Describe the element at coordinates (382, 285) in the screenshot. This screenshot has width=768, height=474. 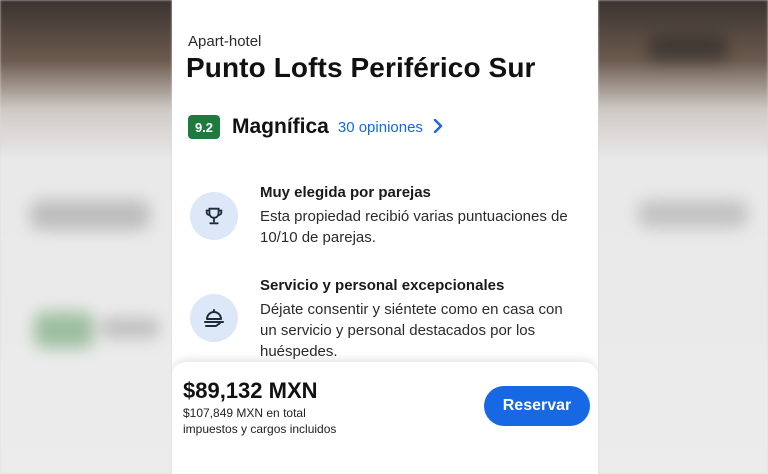
I see `highlight-title: Servicio y personal excepcionales` at that location.